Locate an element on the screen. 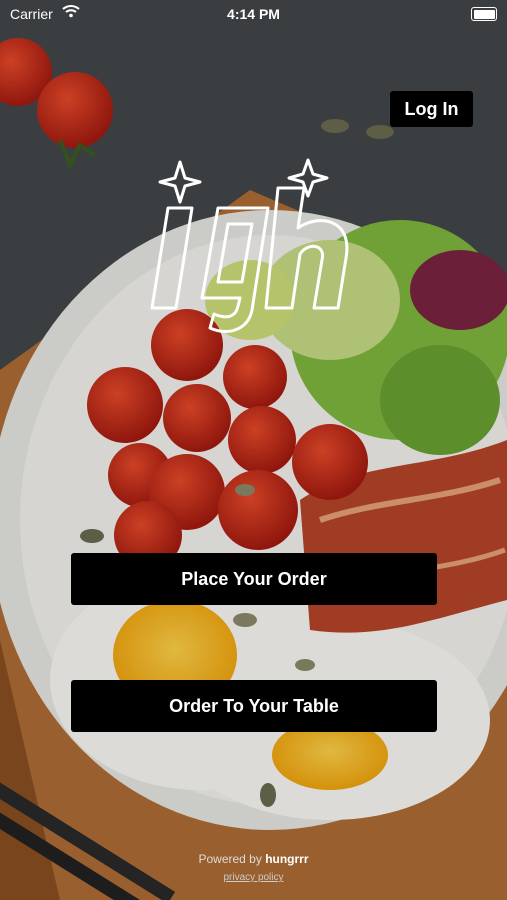 This screenshot has width=507, height=900. brand-name: hungrrr is located at coordinates (287, 859).